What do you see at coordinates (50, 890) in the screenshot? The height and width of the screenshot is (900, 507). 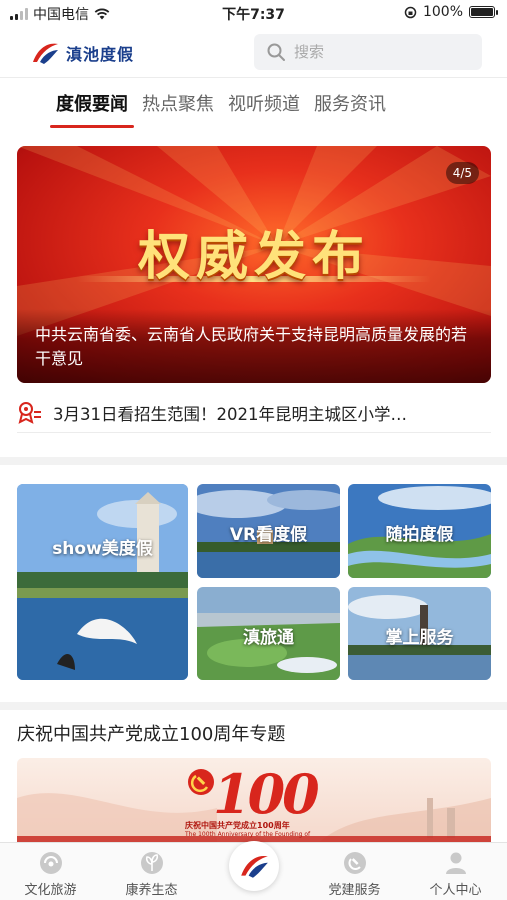 I see `nav-label: 文化旅游` at bounding box center [50, 890].